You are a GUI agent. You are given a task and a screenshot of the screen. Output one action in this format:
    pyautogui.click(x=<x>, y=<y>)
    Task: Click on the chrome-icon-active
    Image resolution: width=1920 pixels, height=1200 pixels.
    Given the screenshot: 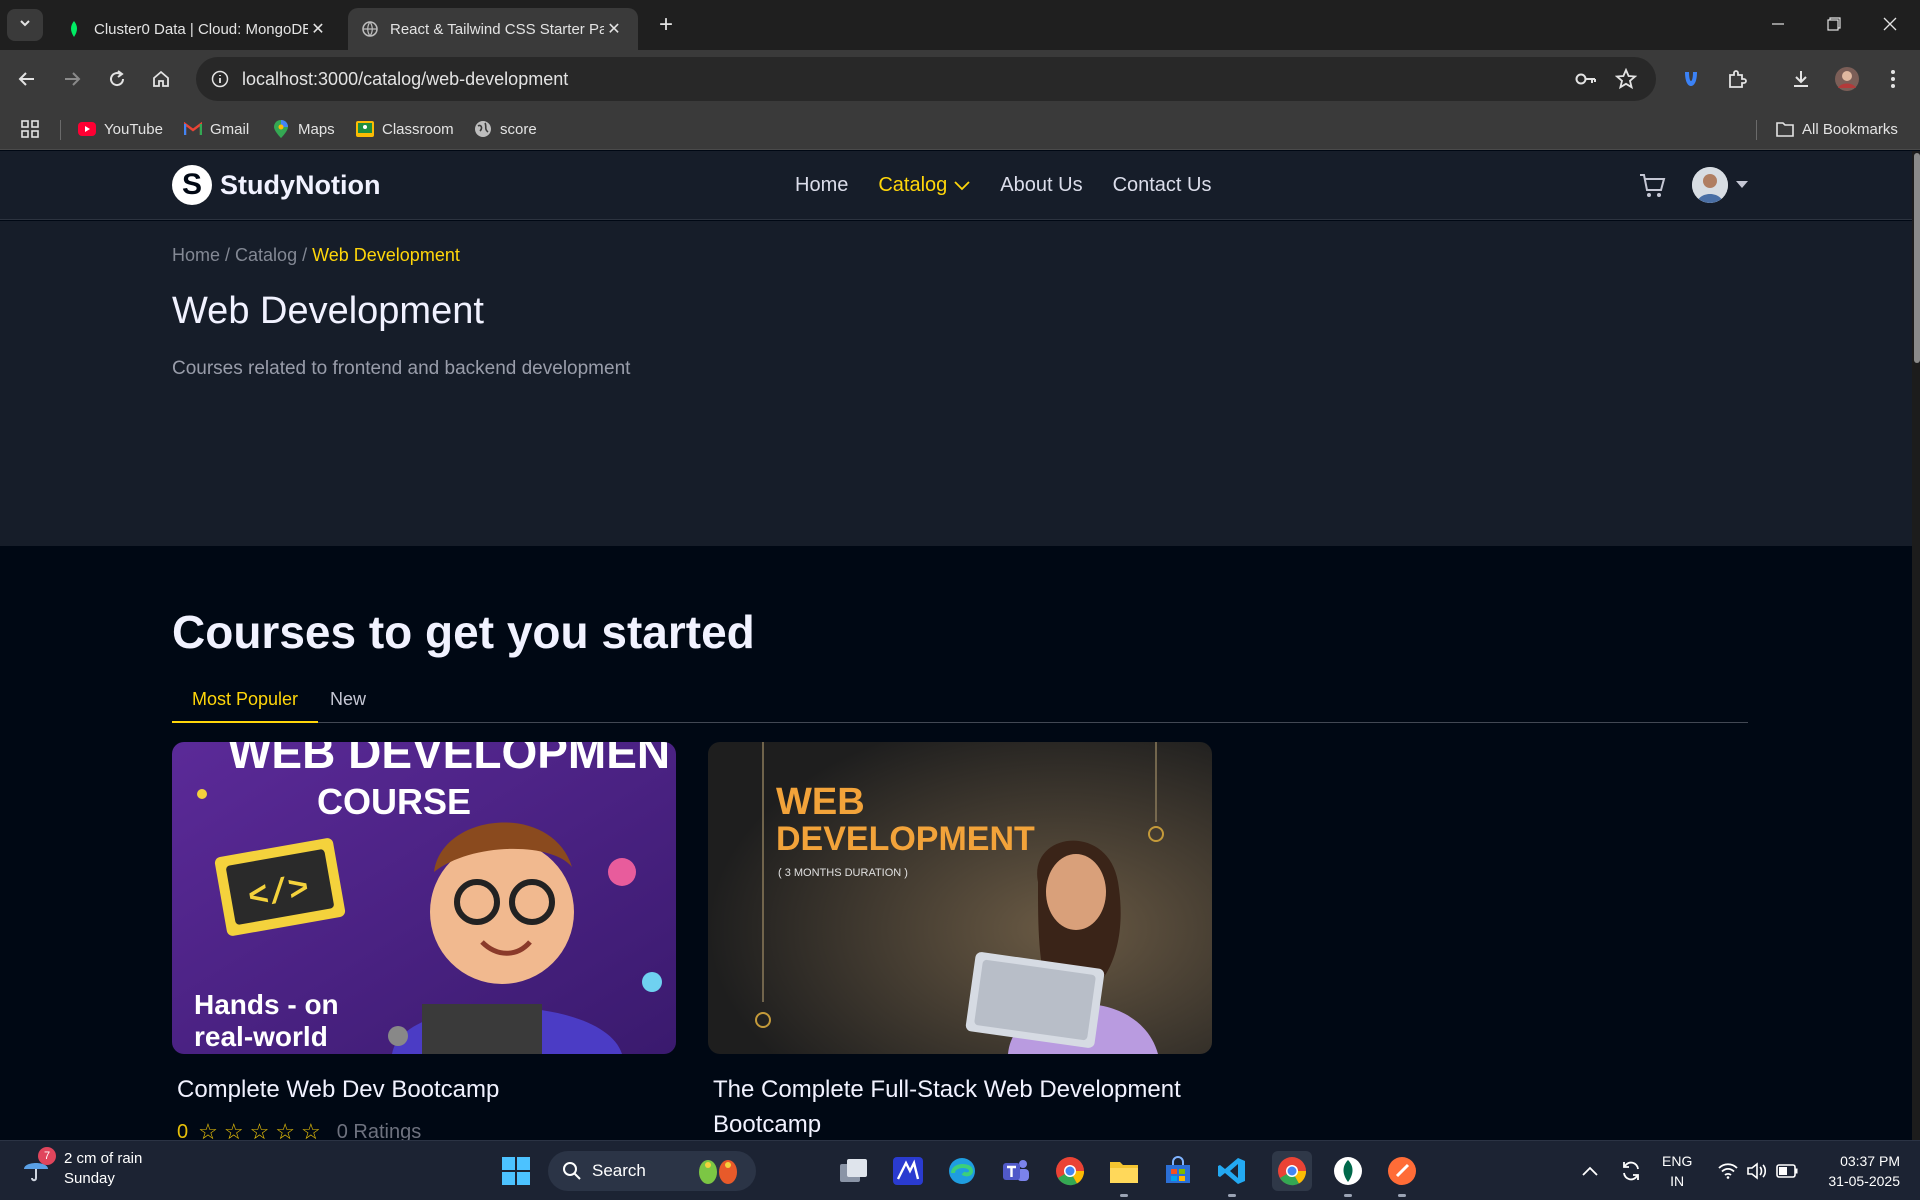 What is the action you would take?
    pyautogui.click(x=1292, y=1171)
    